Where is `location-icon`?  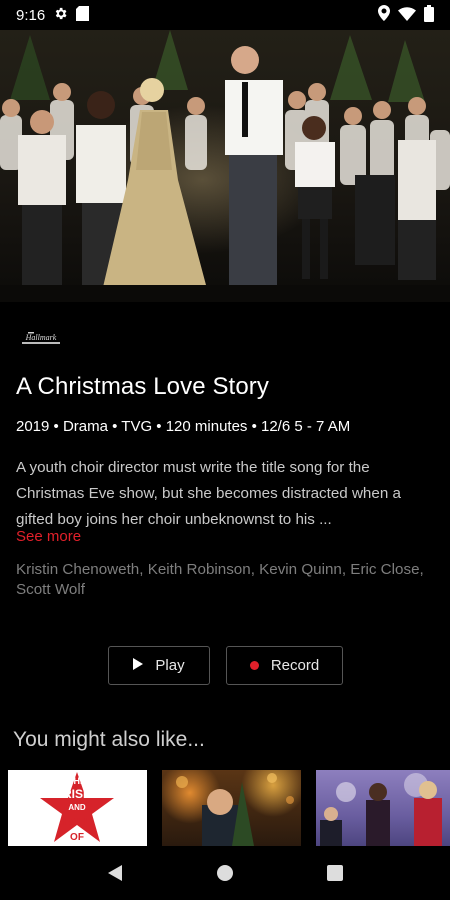
location-icon is located at coordinates (384, 15).